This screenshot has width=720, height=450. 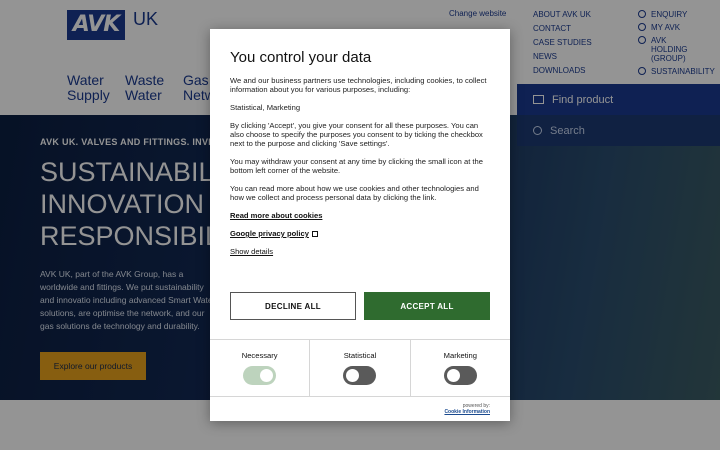 I want to click on consent-marketing-label: Marketing, so click(x=460, y=355).